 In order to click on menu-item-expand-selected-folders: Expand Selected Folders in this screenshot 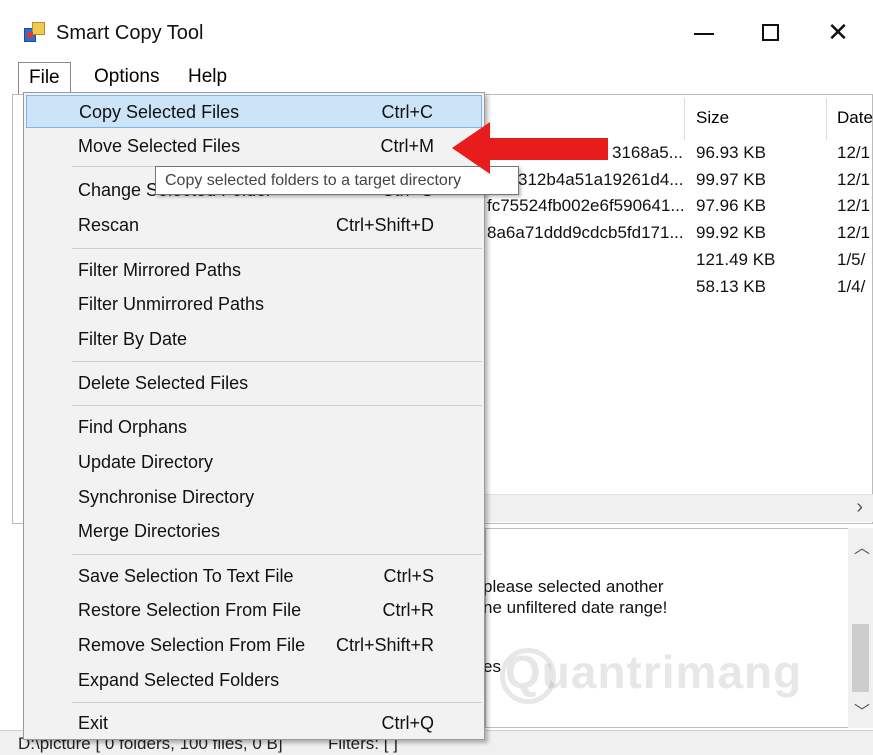, I will do `click(254, 680)`.